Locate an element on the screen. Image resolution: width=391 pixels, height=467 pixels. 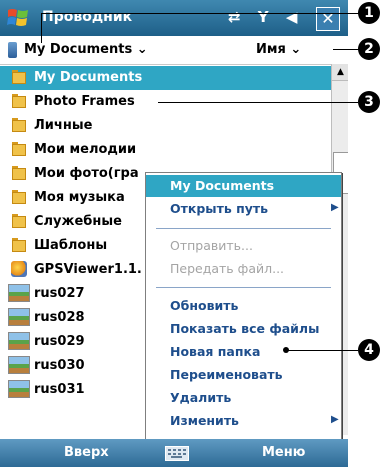
title-bar: Проводник ⇄ Y ◀ ✕ is located at coordinates (174, 18).